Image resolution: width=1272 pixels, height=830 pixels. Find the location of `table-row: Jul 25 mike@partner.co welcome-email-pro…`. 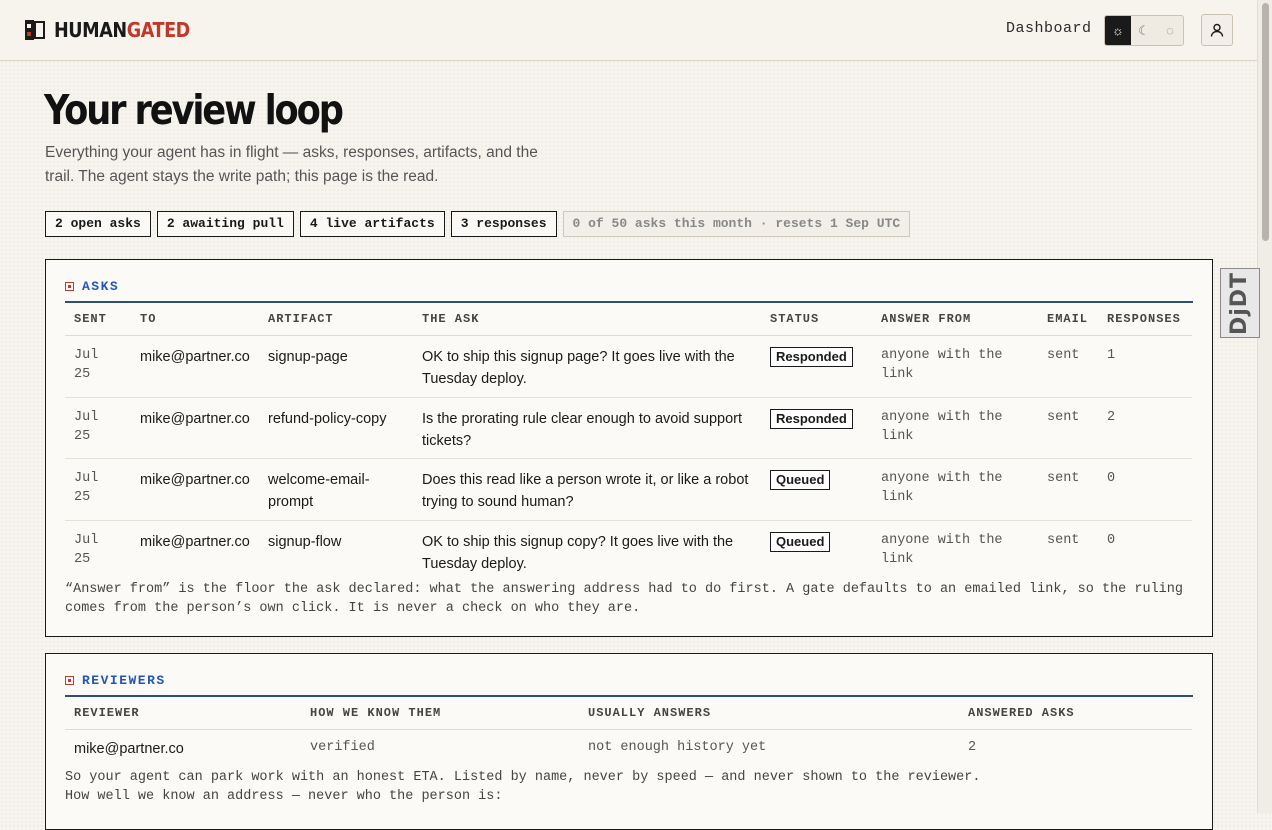

table-row: Jul 25 mike@partner.co welcome-email-pro… is located at coordinates (628, 489).